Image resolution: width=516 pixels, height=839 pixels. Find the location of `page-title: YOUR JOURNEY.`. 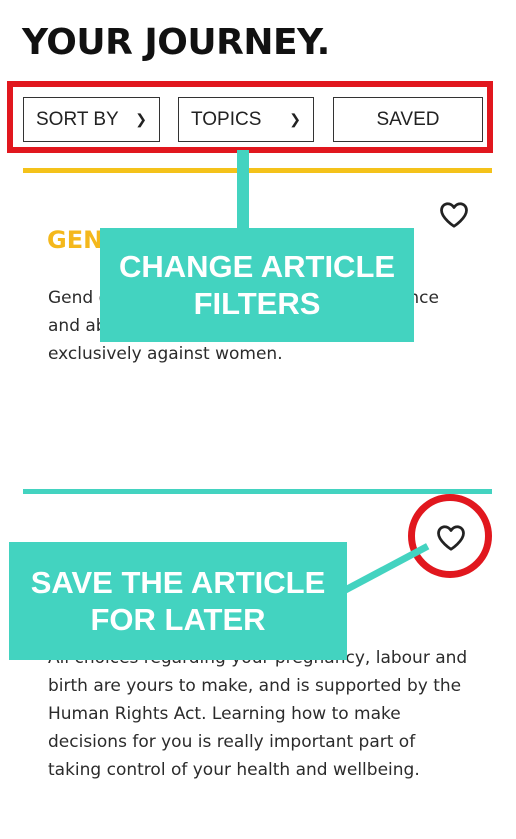

page-title: YOUR JOURNEY. is located at coordinates (176, 42).